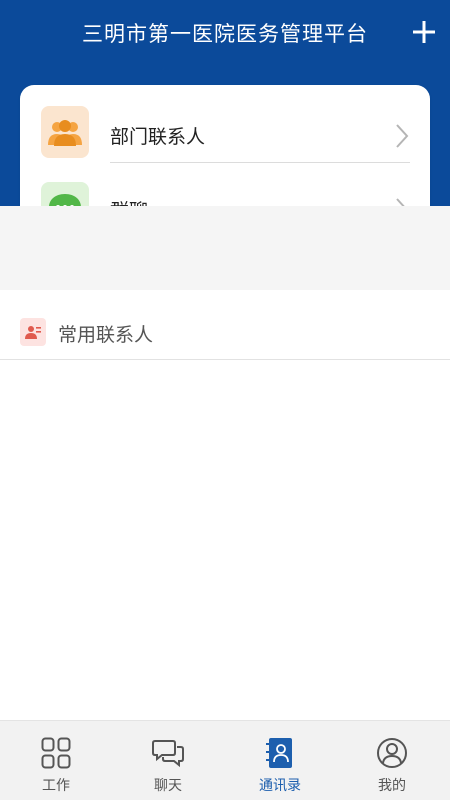 This screenshot has width=450, height=800. I want to click on tab-label: 工作, so click(56, 786).